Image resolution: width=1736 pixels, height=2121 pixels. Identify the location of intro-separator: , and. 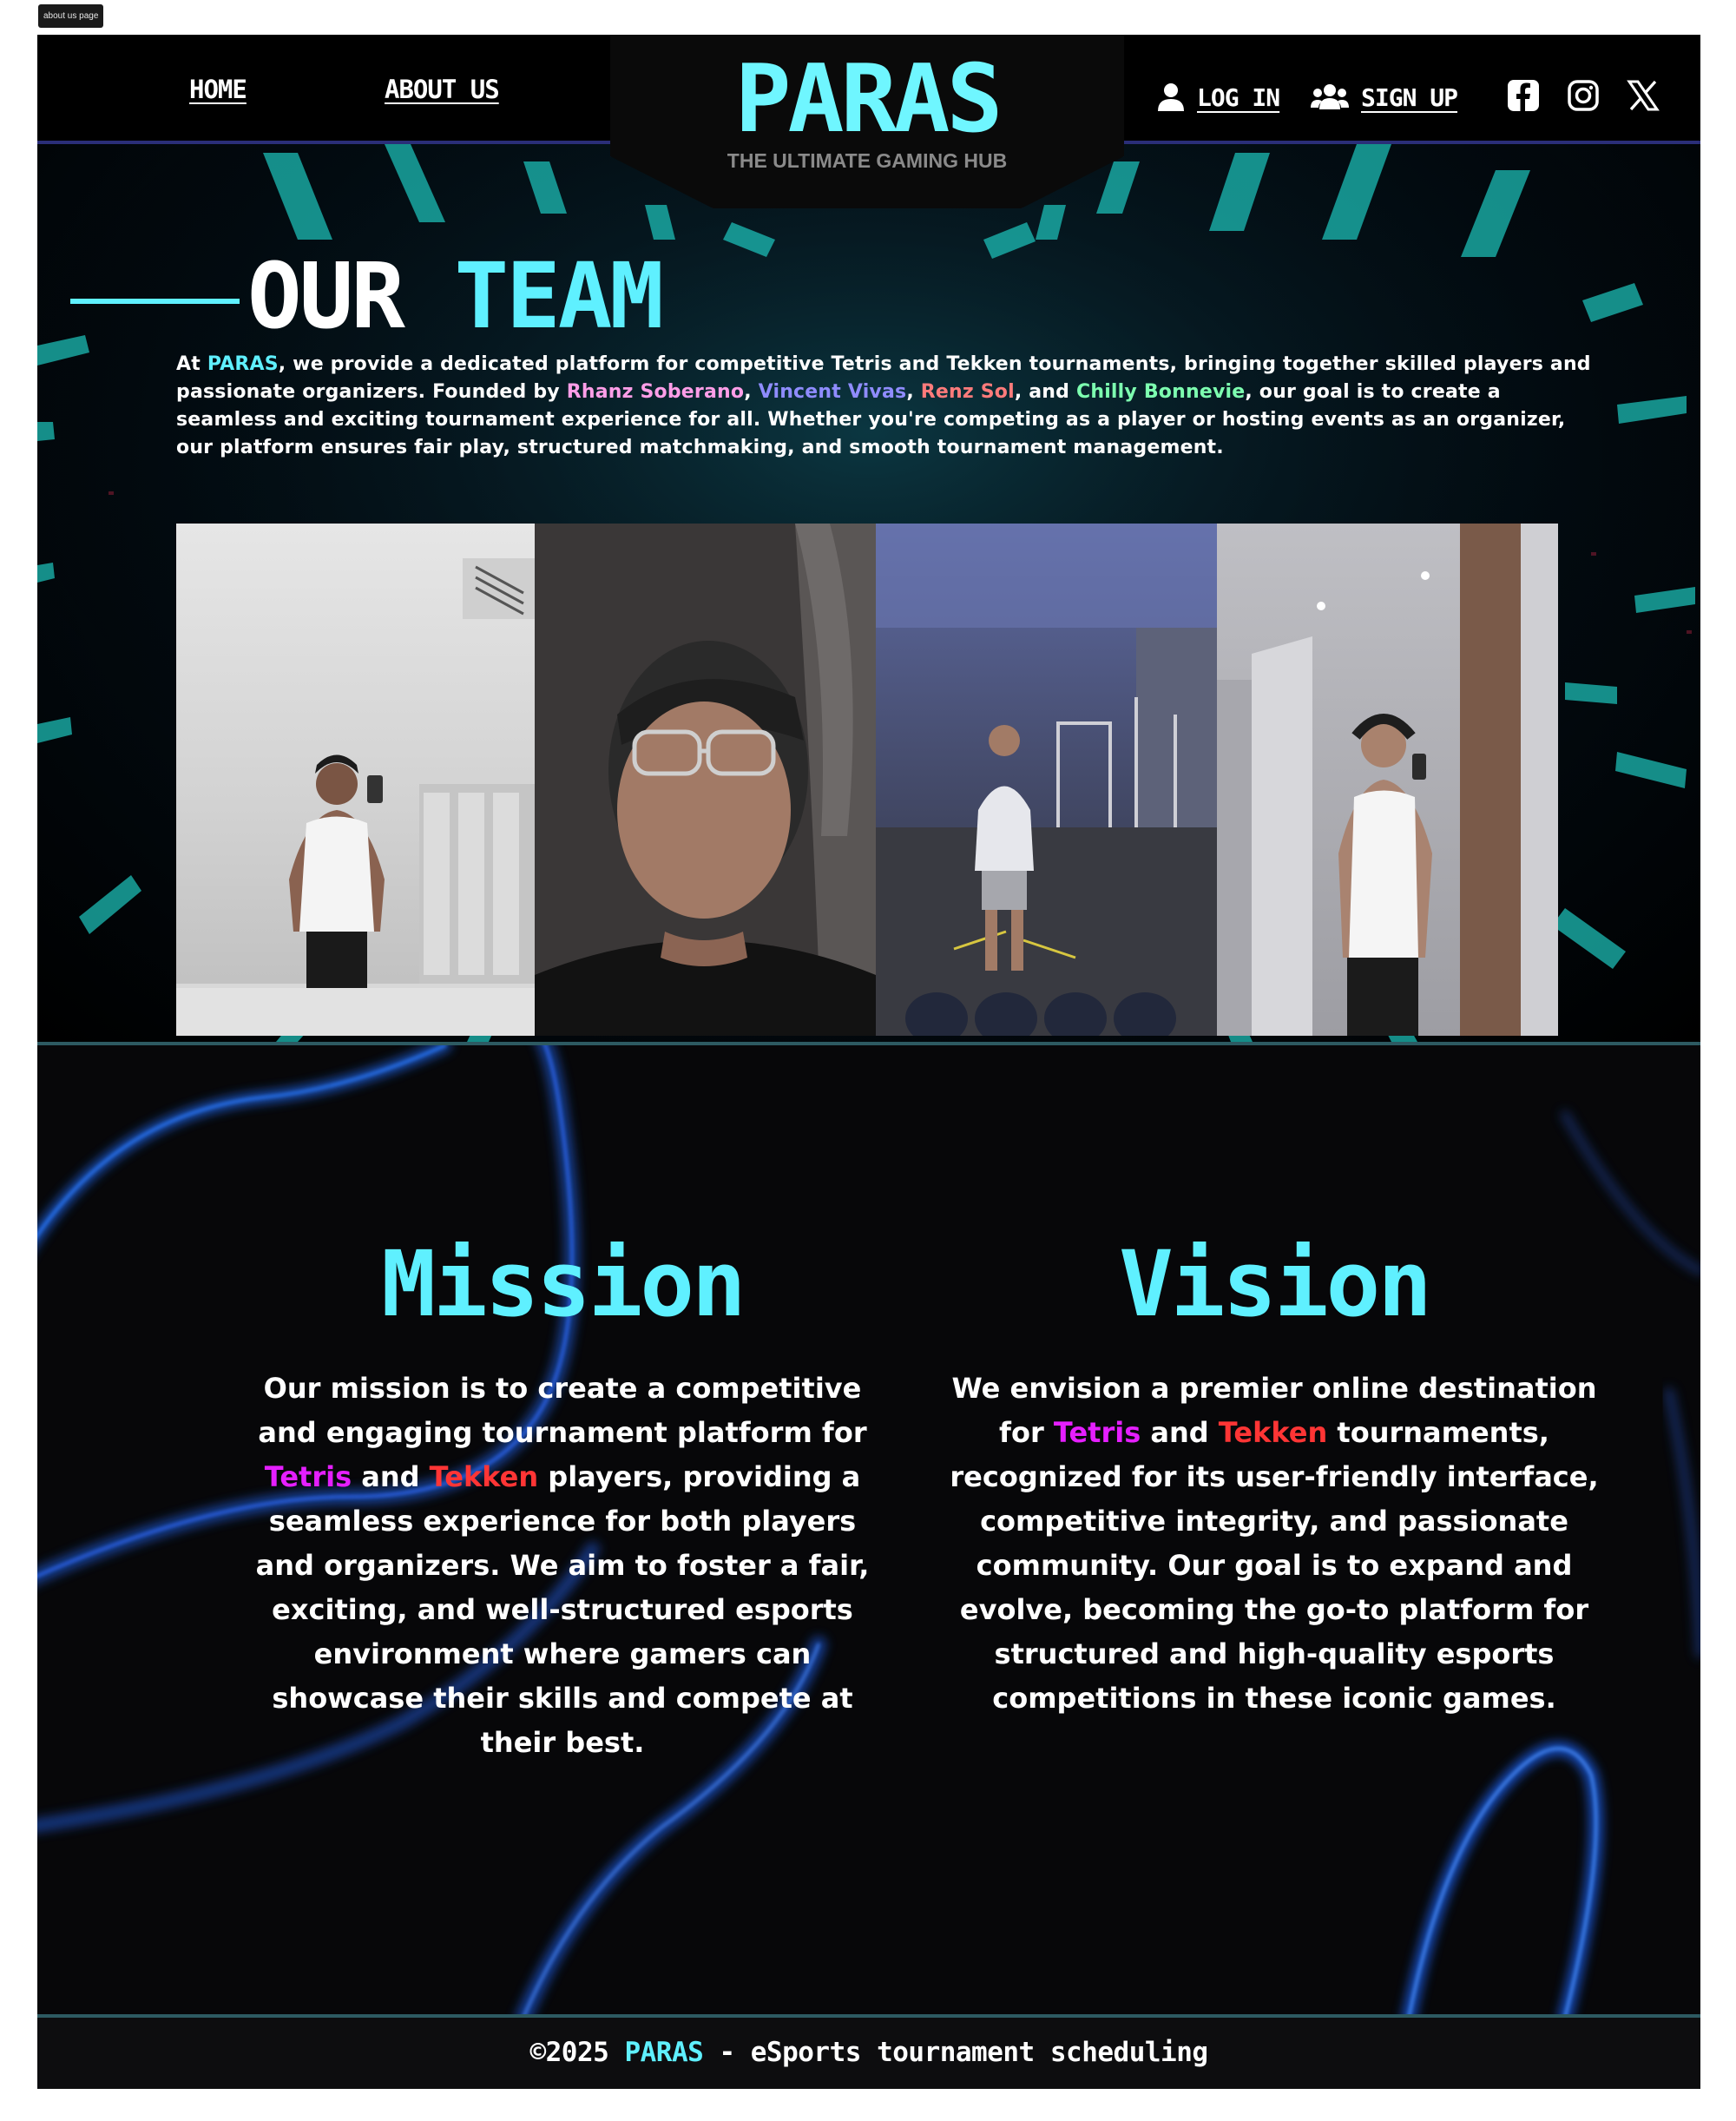
(1045, 392).